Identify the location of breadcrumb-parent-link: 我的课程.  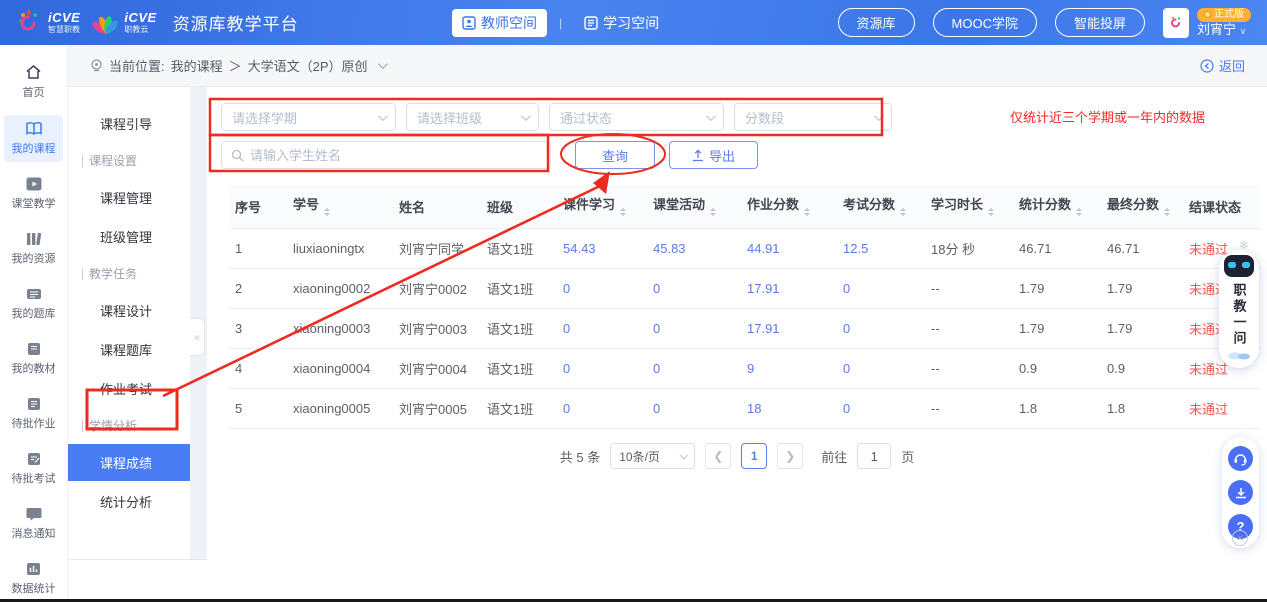
(197, 65).